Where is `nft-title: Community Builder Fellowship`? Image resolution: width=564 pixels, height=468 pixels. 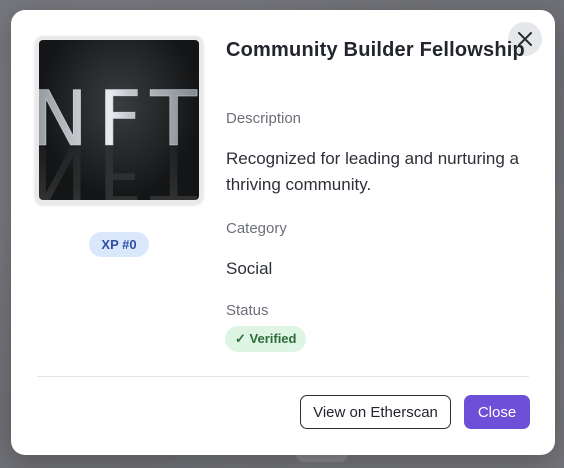
nft-title: Community Builder Fellowship is located at coordinates (375, 50).